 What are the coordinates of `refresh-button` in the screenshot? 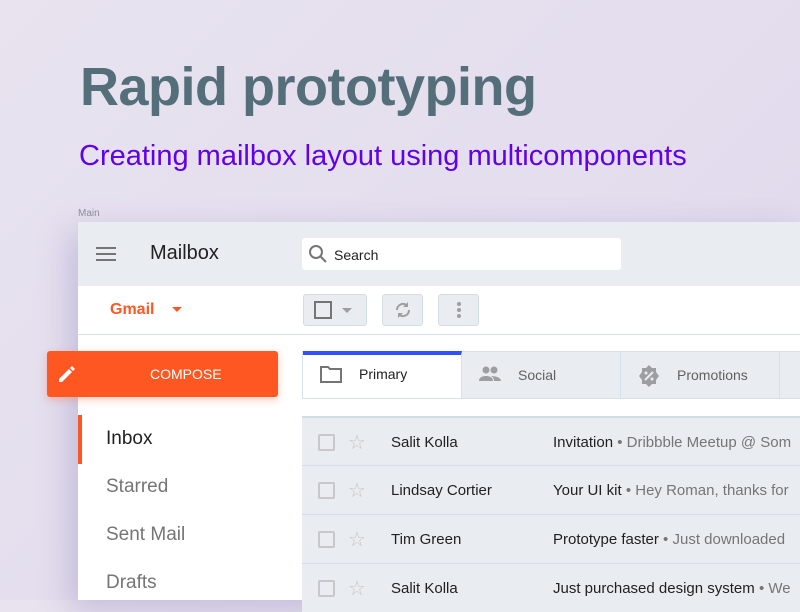 It's located at (402, 310).